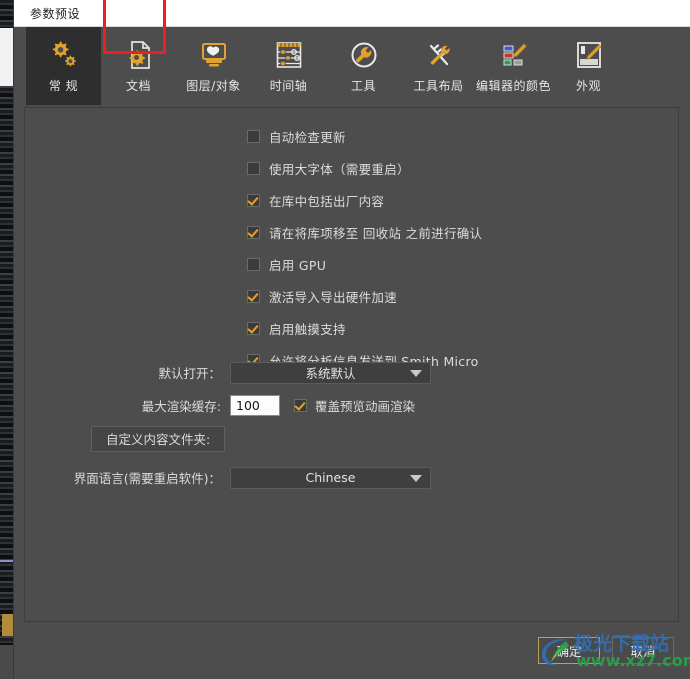  What do you see at coordinates (439, 55) in the screenshot?
I see `tools-layout-icon` at bounding box center [439, 55].